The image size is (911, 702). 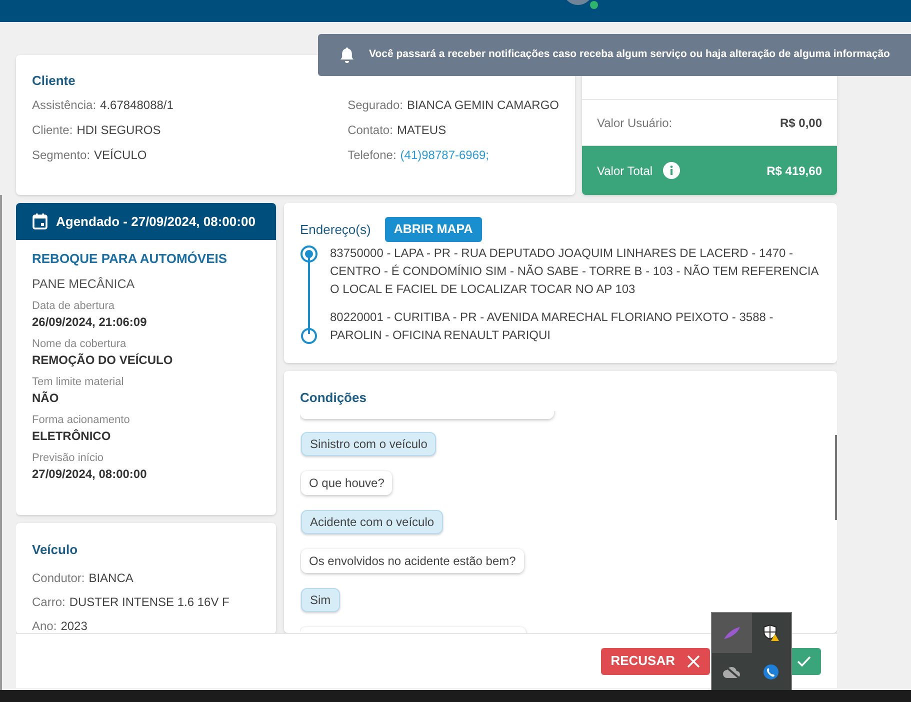 What do you see at coordinates (83, 284) in the screenshot?
I see `problem-text: PANE MECÂNICA` at bounding box center [83, 284].